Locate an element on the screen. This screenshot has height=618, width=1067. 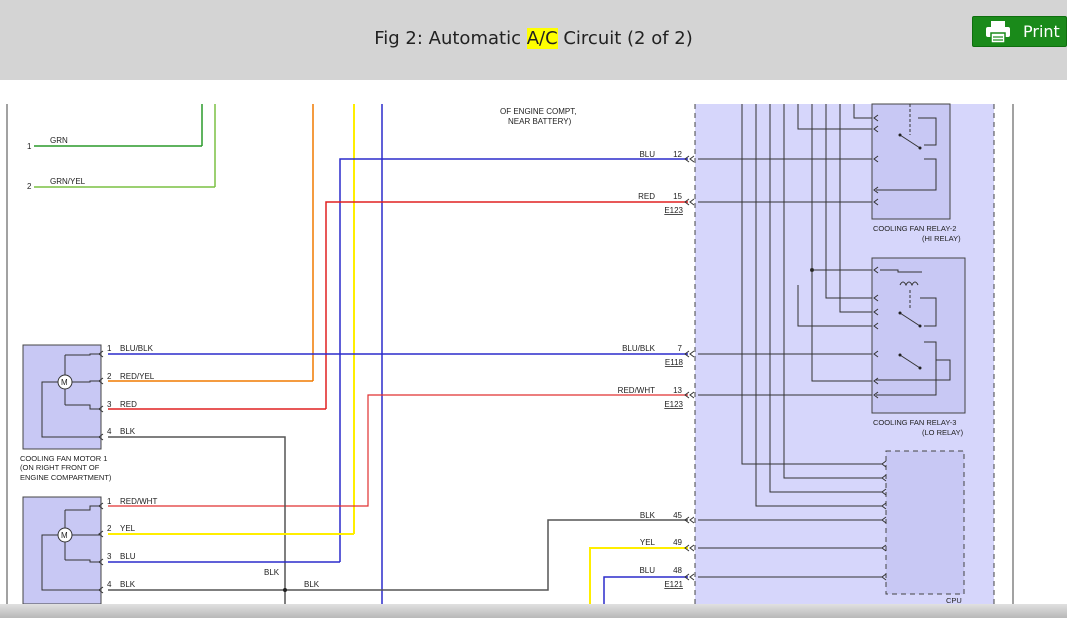
relay3-name-line1: COOLING FAN RELAY-3 is located at coordinates (914, 422).